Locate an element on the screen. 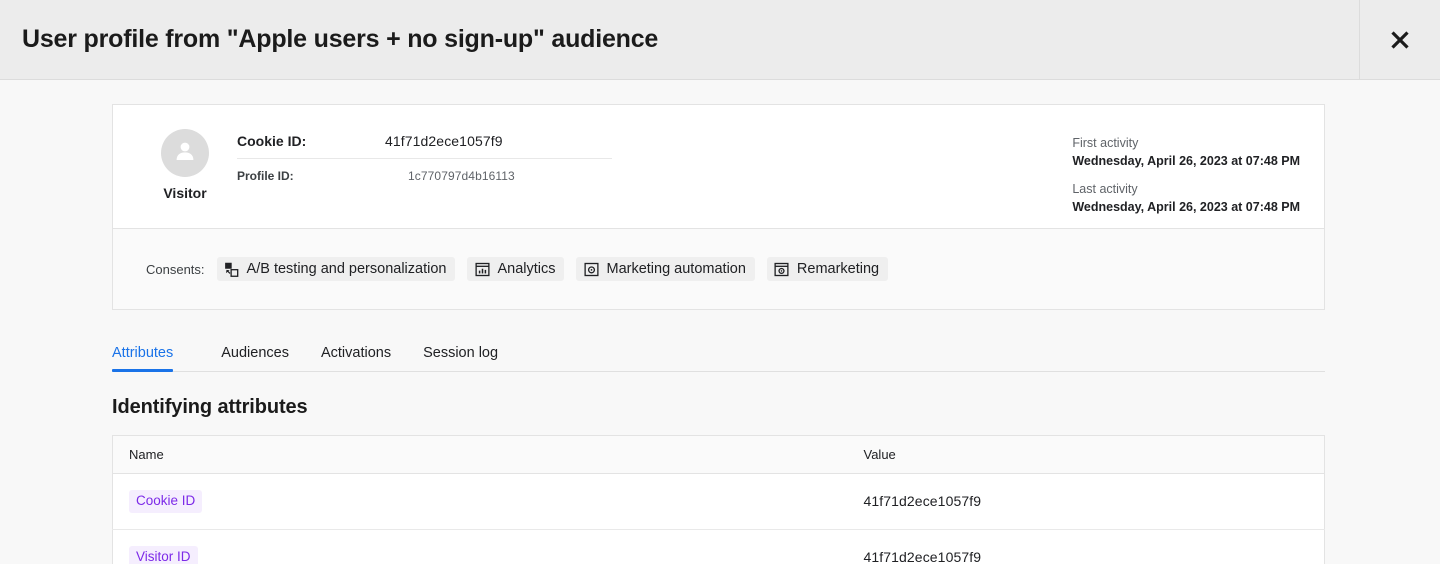 The width and height of the screenshot is (1440, 564). attribute-badge: Cookie ID is located at coordinates (166, 501).